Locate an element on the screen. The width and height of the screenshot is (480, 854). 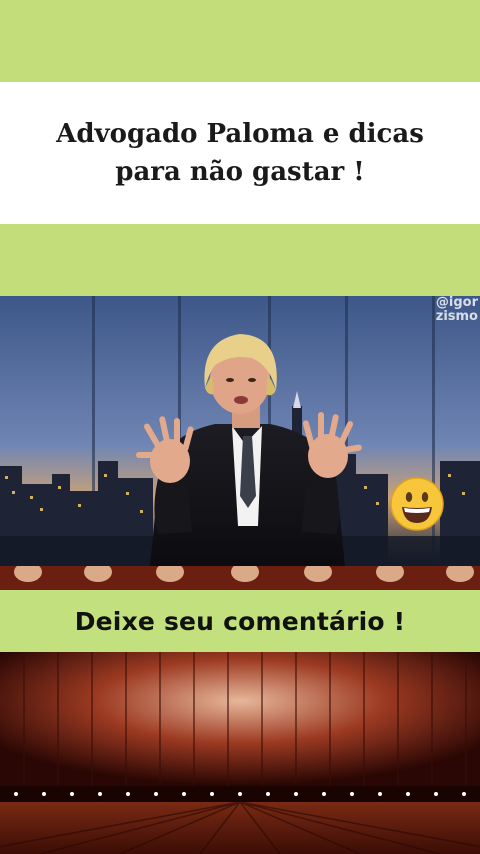
comment-call-to-action: Deixe seu comentário ! is located at coordinates (240, 621).